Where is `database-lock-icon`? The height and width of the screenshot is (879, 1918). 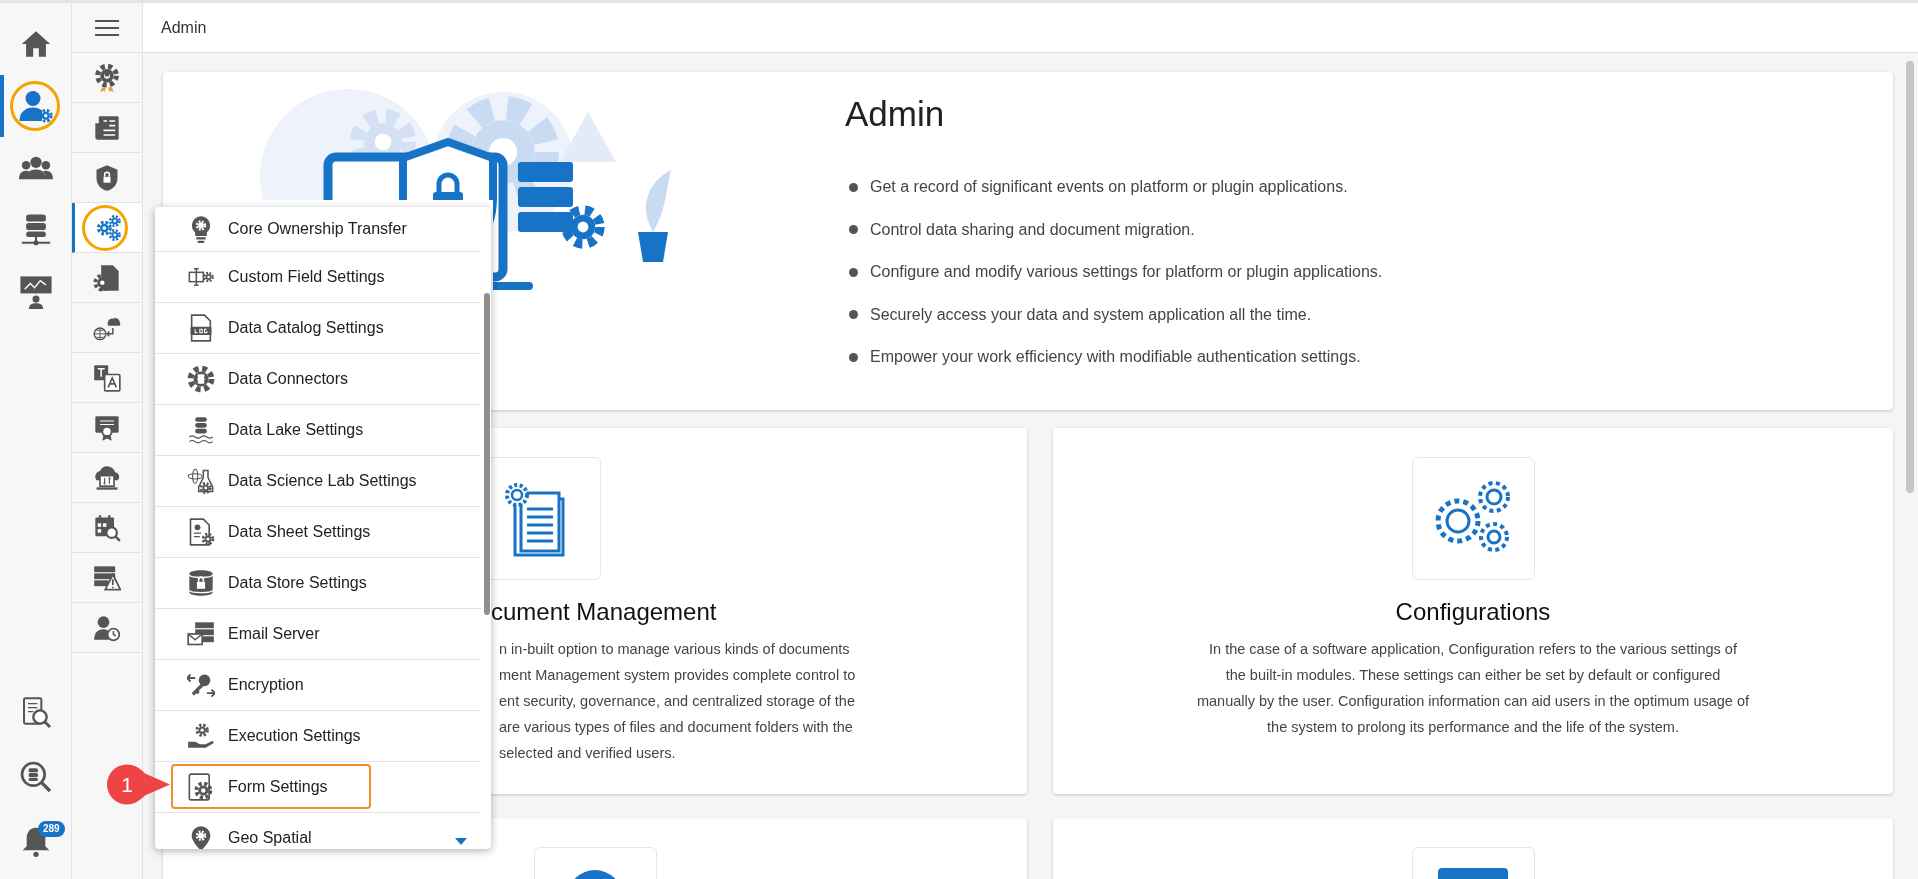 database-lock-icon is located at coordinates (201, 583).